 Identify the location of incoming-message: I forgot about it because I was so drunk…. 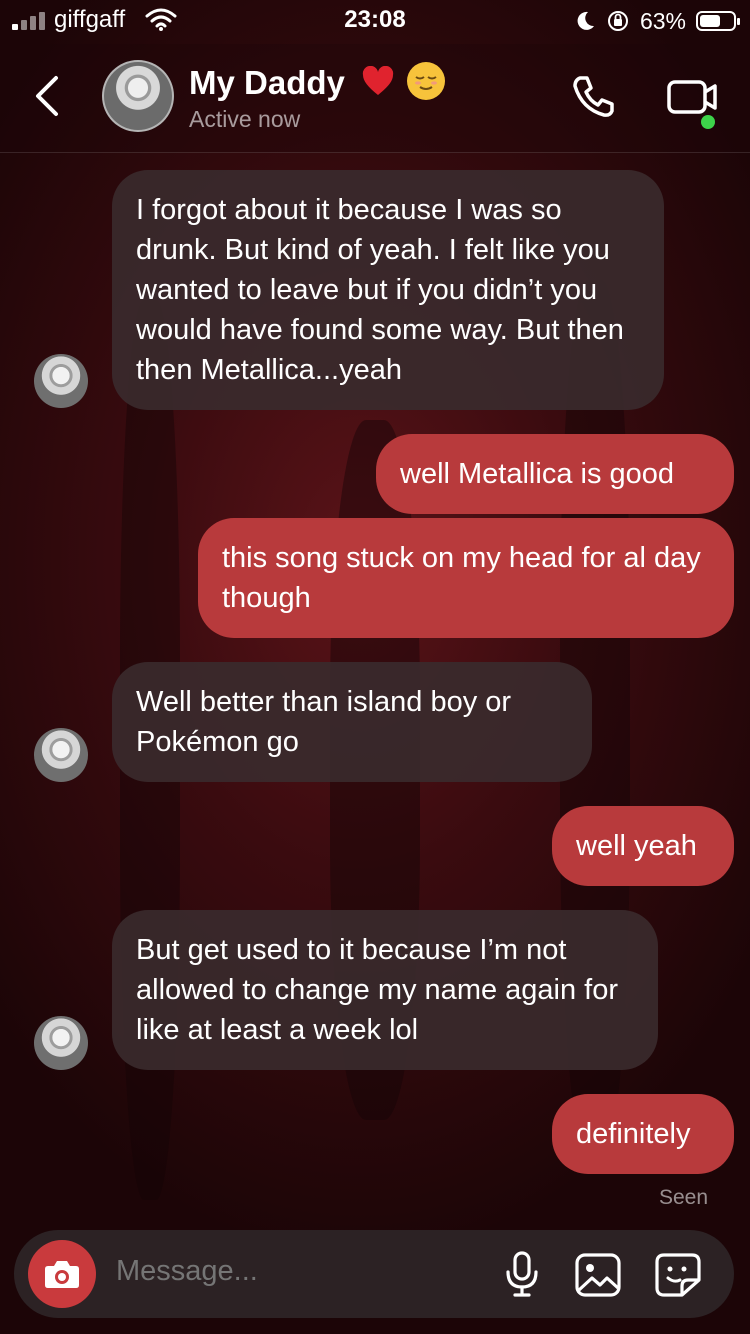
(388, 290).